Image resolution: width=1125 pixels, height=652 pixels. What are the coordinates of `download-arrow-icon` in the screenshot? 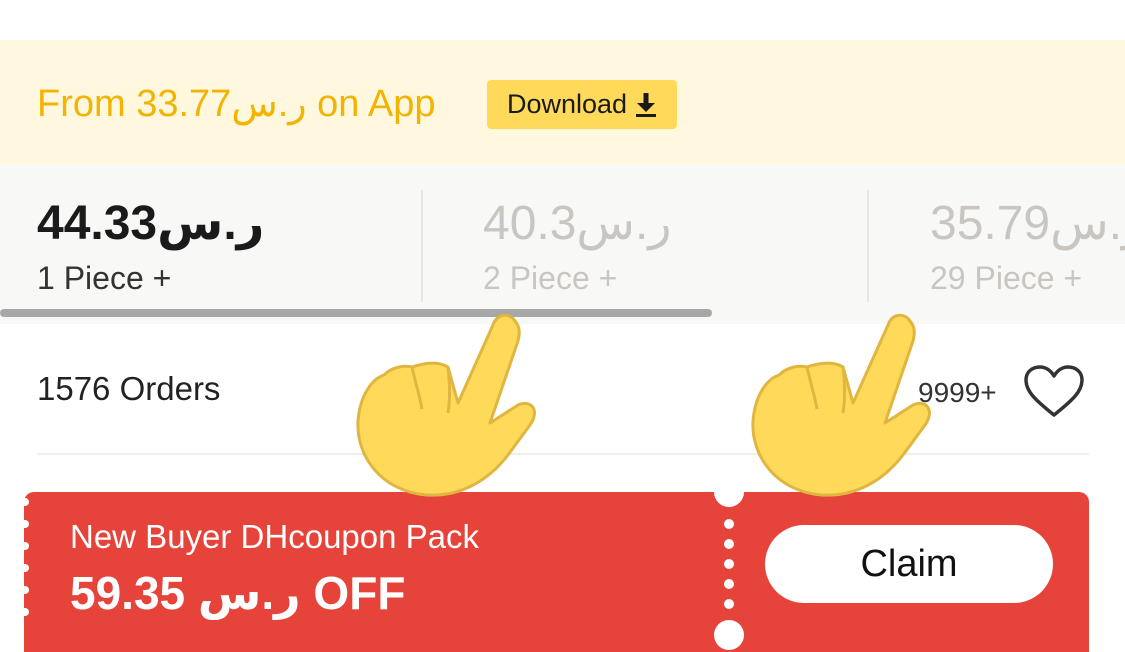 It's located at (646, 105).